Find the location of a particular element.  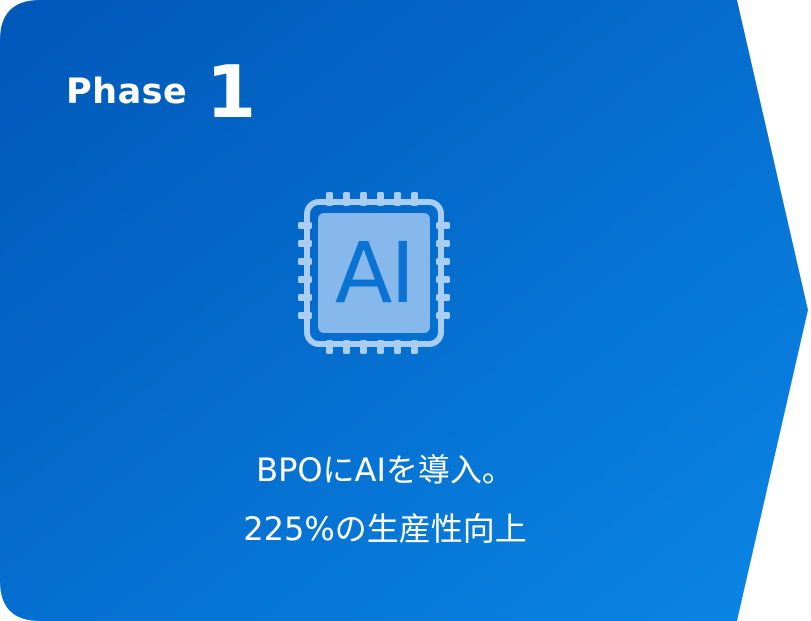

description-line-1: BPOにAIを導入。 is located at coordinates (385, 470).